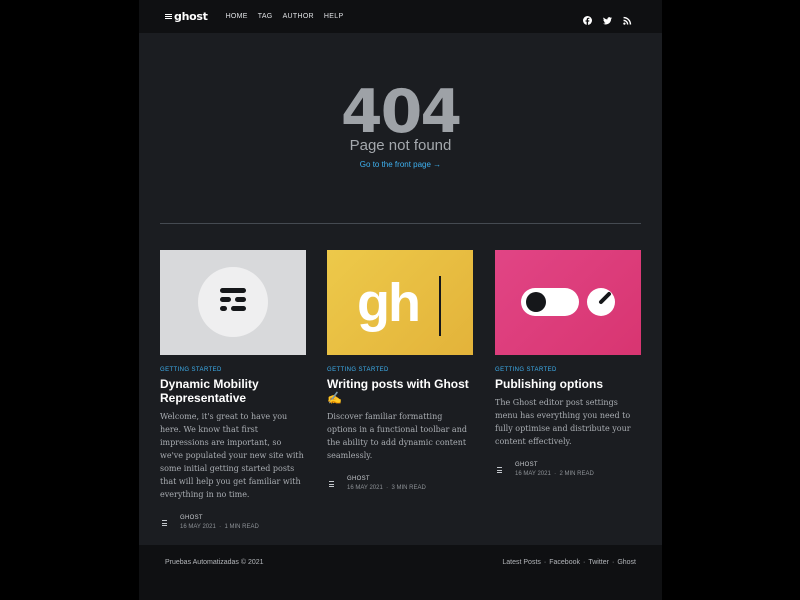  I want to click on post-meta: GHOST 16 MAY 2021 · 1 MIN READ, so click(233, 523).